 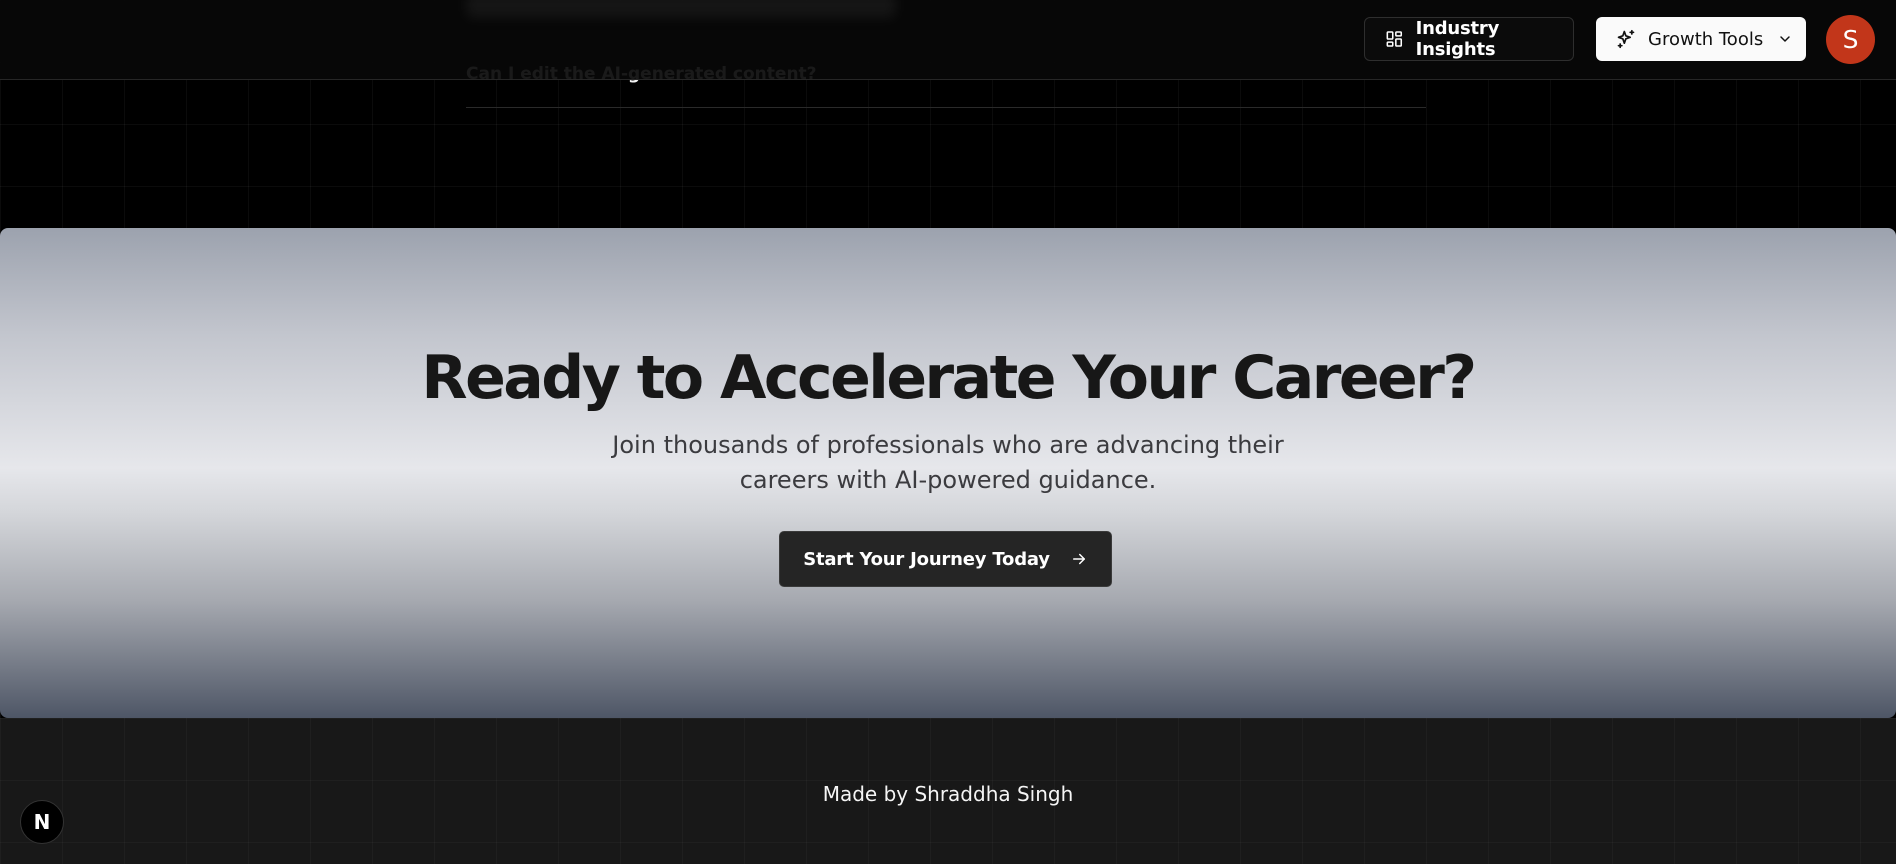 I want to click on growth-tools-dropdown: Growth Tools, so click(x=1701, y=39).